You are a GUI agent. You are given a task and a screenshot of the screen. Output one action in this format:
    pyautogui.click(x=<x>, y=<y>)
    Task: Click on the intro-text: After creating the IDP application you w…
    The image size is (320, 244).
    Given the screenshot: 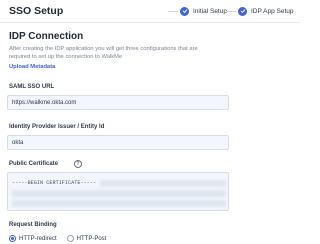 What is the action you would take?
    pyautogui.click(x=129, y=53)
    